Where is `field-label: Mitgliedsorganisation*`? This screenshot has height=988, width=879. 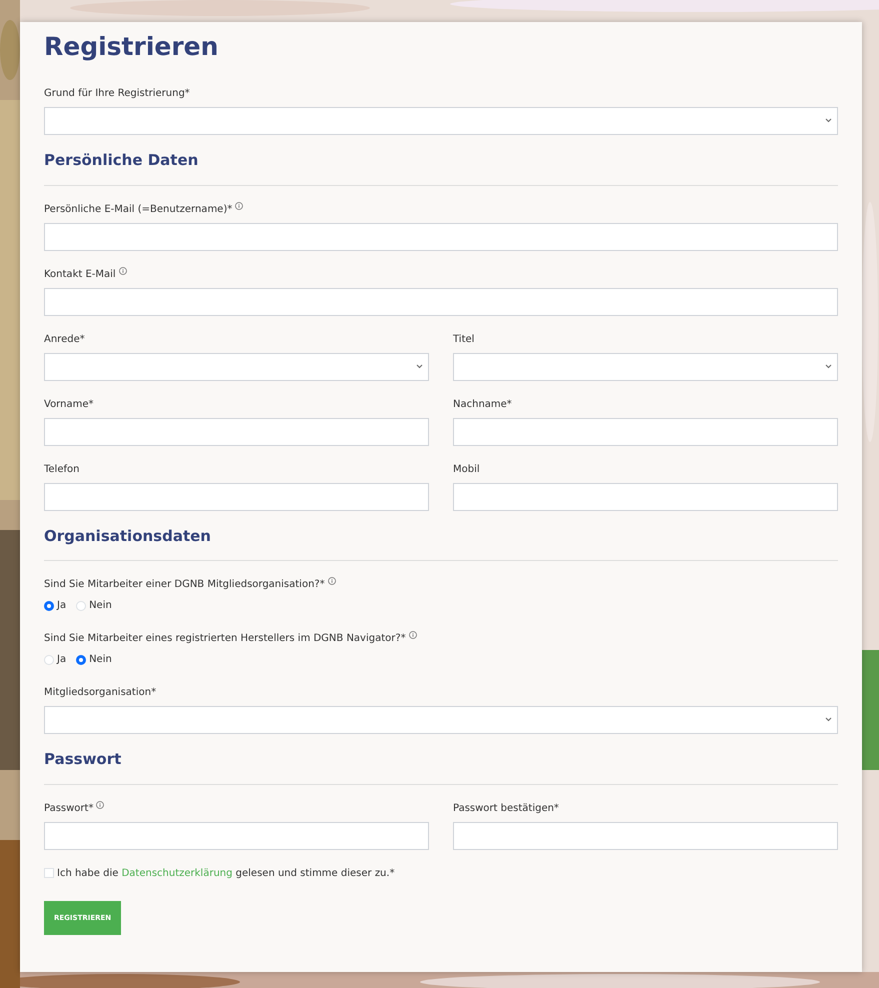 field-label: Mitgliedsorganisation* is located at coordinates (100, 693).